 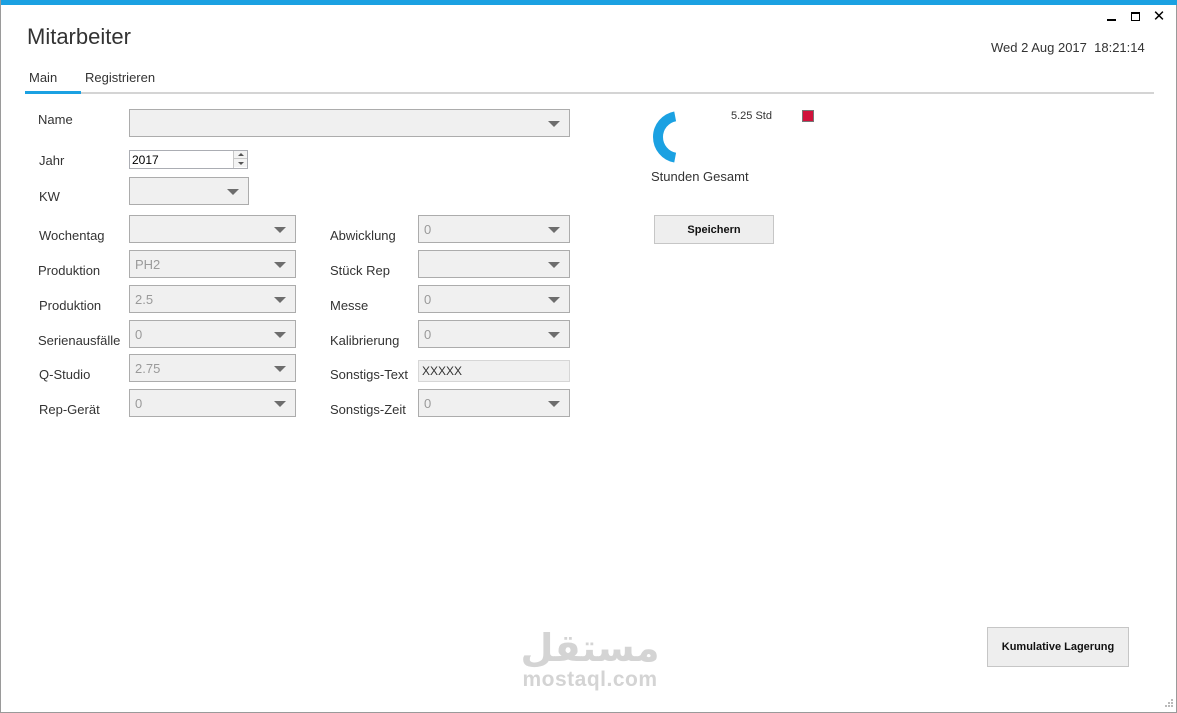 I want to click on chevron-up-icon, so click(x=240, y=154).